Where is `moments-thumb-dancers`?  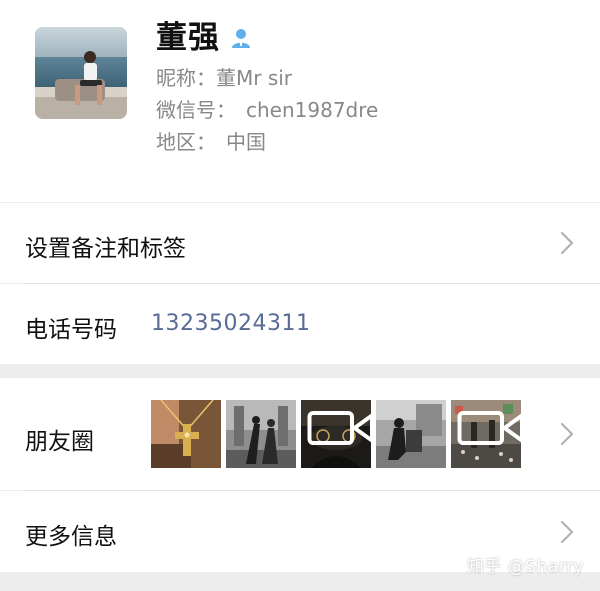 moments-thumb-dancers is located at coordinates (261, 434).